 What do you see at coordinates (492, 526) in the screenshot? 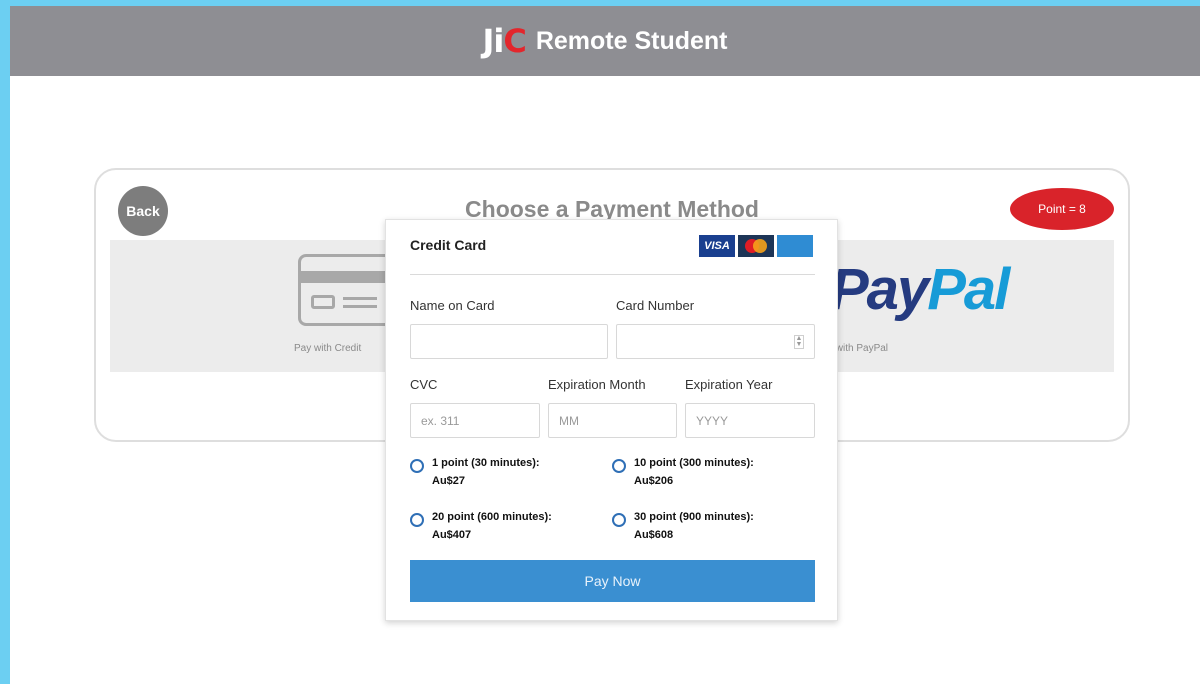
I see `option-text: 20 point (600 minutes): Au$407` at bounding box center [492, 526].